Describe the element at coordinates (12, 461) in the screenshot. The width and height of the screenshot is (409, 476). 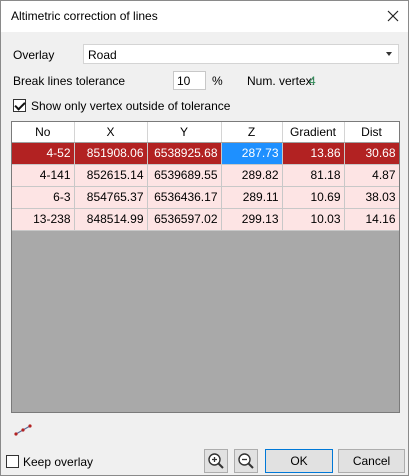
I see `keep-overlay-checkbox` at that location.